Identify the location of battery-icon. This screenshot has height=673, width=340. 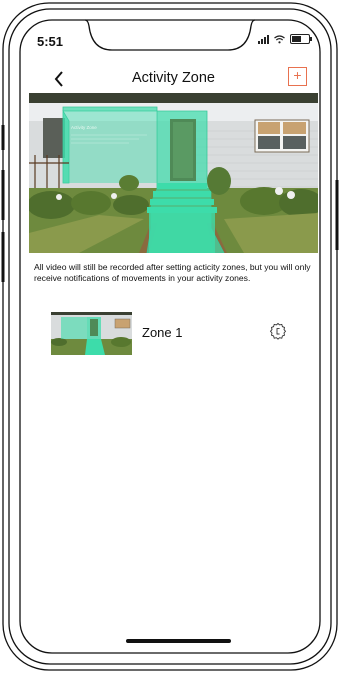
(301, 39).